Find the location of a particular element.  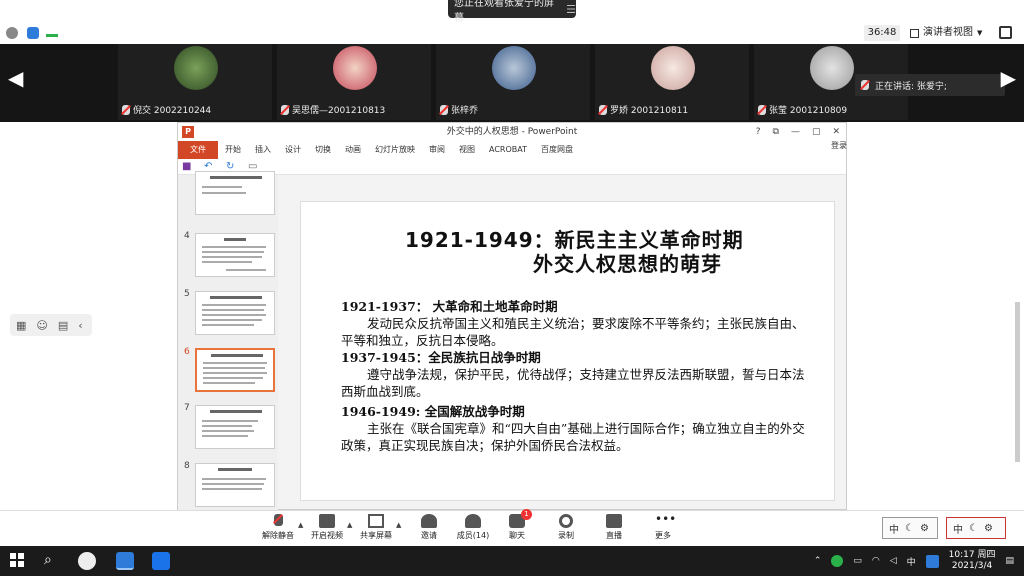

share-banner-text: 您正在观看张爱宁的屏幕 is located at coordinates (504, 12).